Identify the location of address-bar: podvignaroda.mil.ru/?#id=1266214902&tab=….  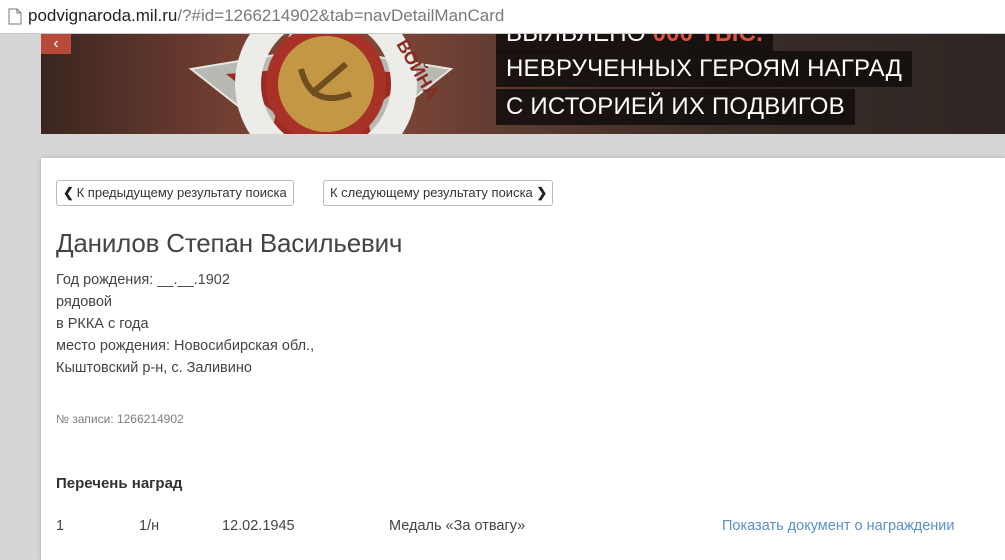
(502, 17).